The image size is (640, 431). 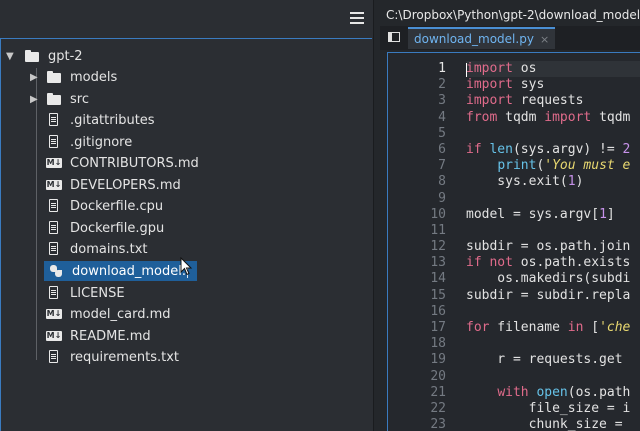 What do you see at coordinates (553, 69) in the screenshot?
I see `code-line: import os` at bounding box center [553, 69].